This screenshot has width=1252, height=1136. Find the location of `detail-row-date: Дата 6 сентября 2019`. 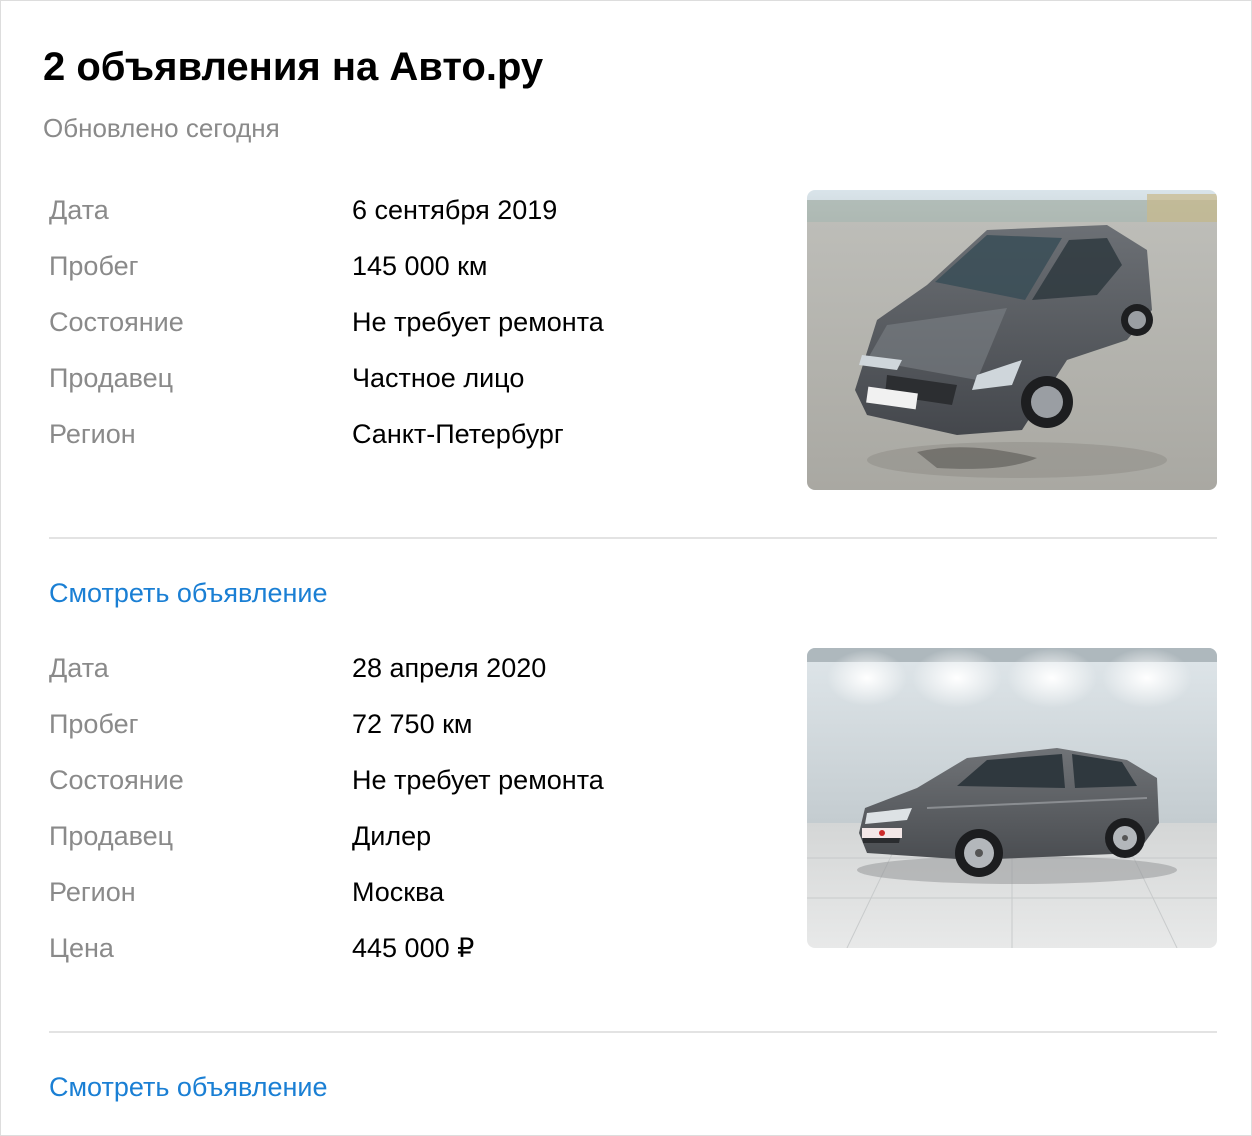

detail-row-date: Дата 6 сентября 2019 is located at coordinates (409, 218).